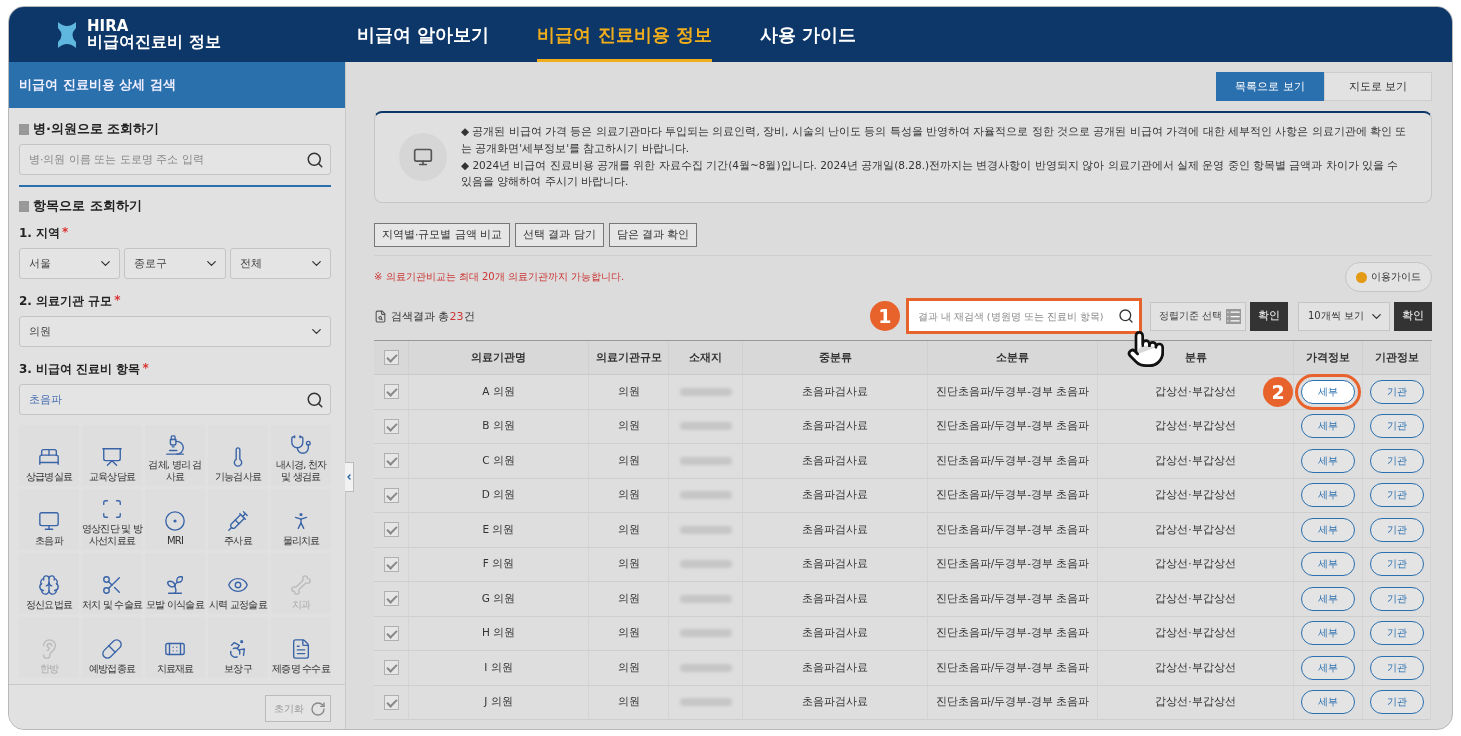  I want to click on table-cell: E 의원, so click(499, 530).